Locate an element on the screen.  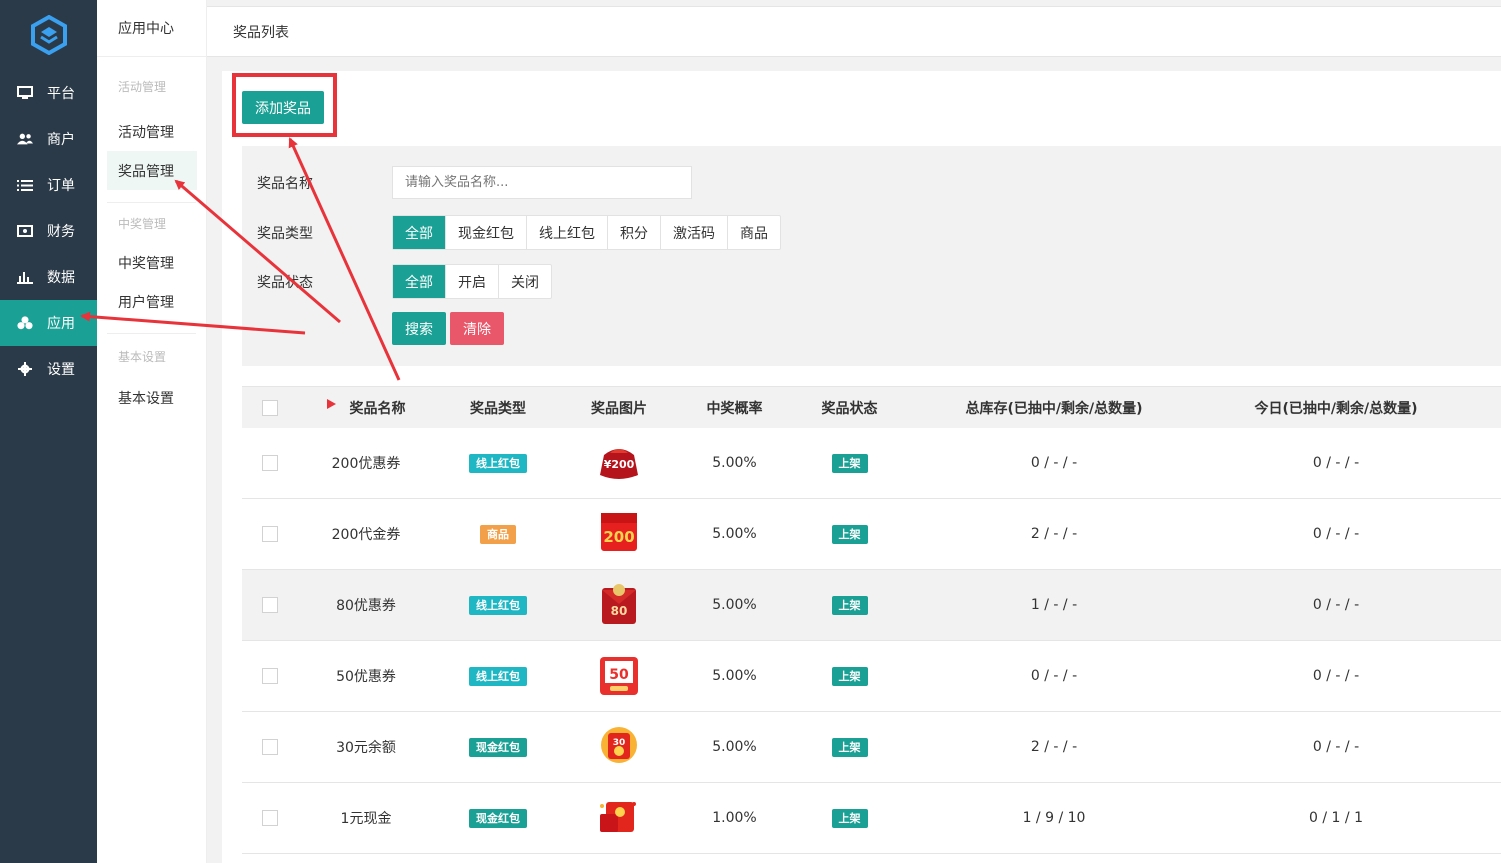
bar-chart-icon is located at coordinates (25, 277).